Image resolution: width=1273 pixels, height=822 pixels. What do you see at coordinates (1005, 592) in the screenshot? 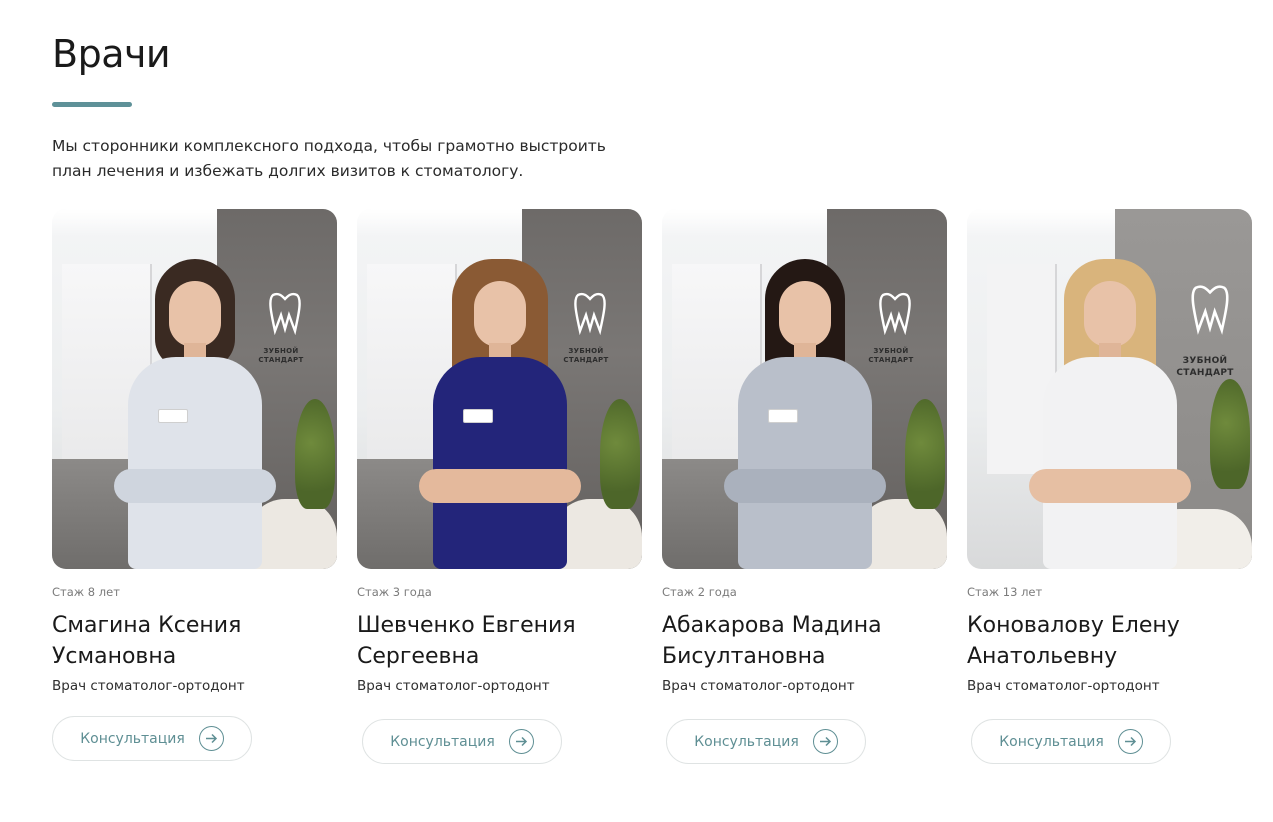
I see `experience-label: Стаж 13 лет` at bounding box center [1005, 592].